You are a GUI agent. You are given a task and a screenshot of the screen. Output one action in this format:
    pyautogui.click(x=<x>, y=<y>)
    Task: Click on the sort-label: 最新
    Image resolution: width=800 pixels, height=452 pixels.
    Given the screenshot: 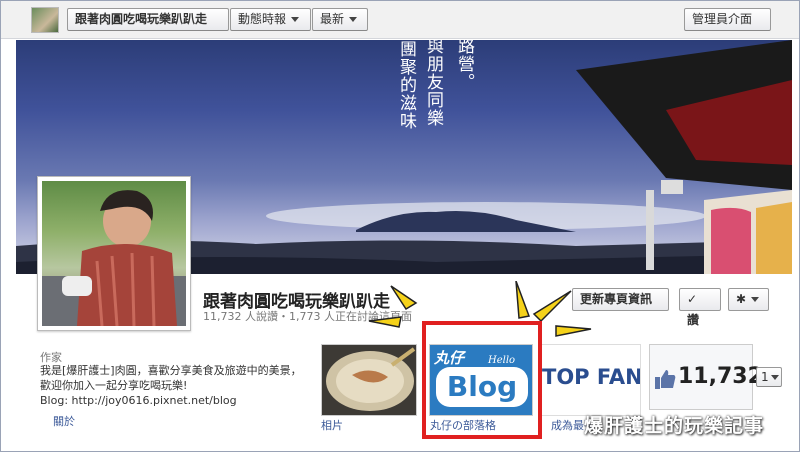 What is the action you would take?
    pyautogui.click(x=332, y=19)
    